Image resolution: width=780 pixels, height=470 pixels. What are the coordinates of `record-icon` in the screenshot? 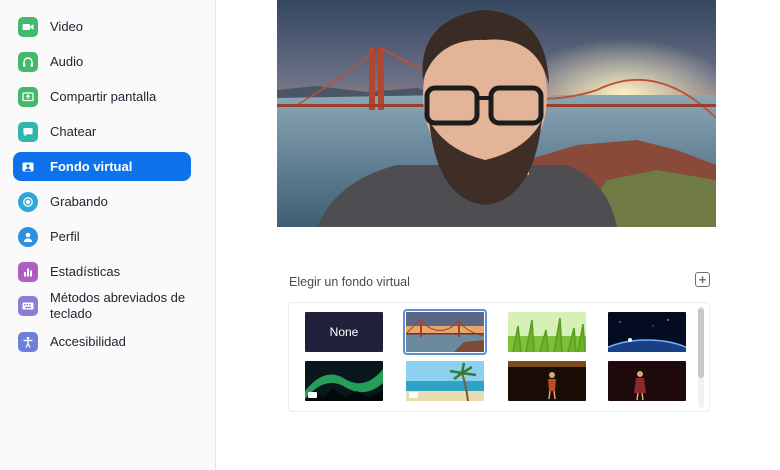 It's located at (28, 201).